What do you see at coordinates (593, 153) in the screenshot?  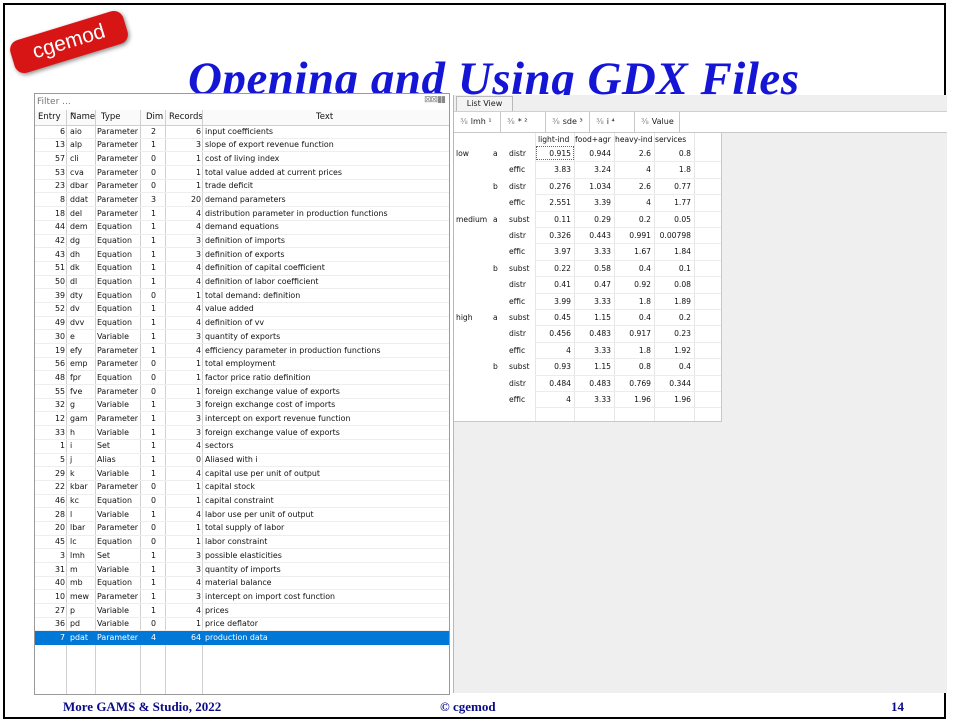 I see `data-cell: 0.944` at bounding box center [593, 153].